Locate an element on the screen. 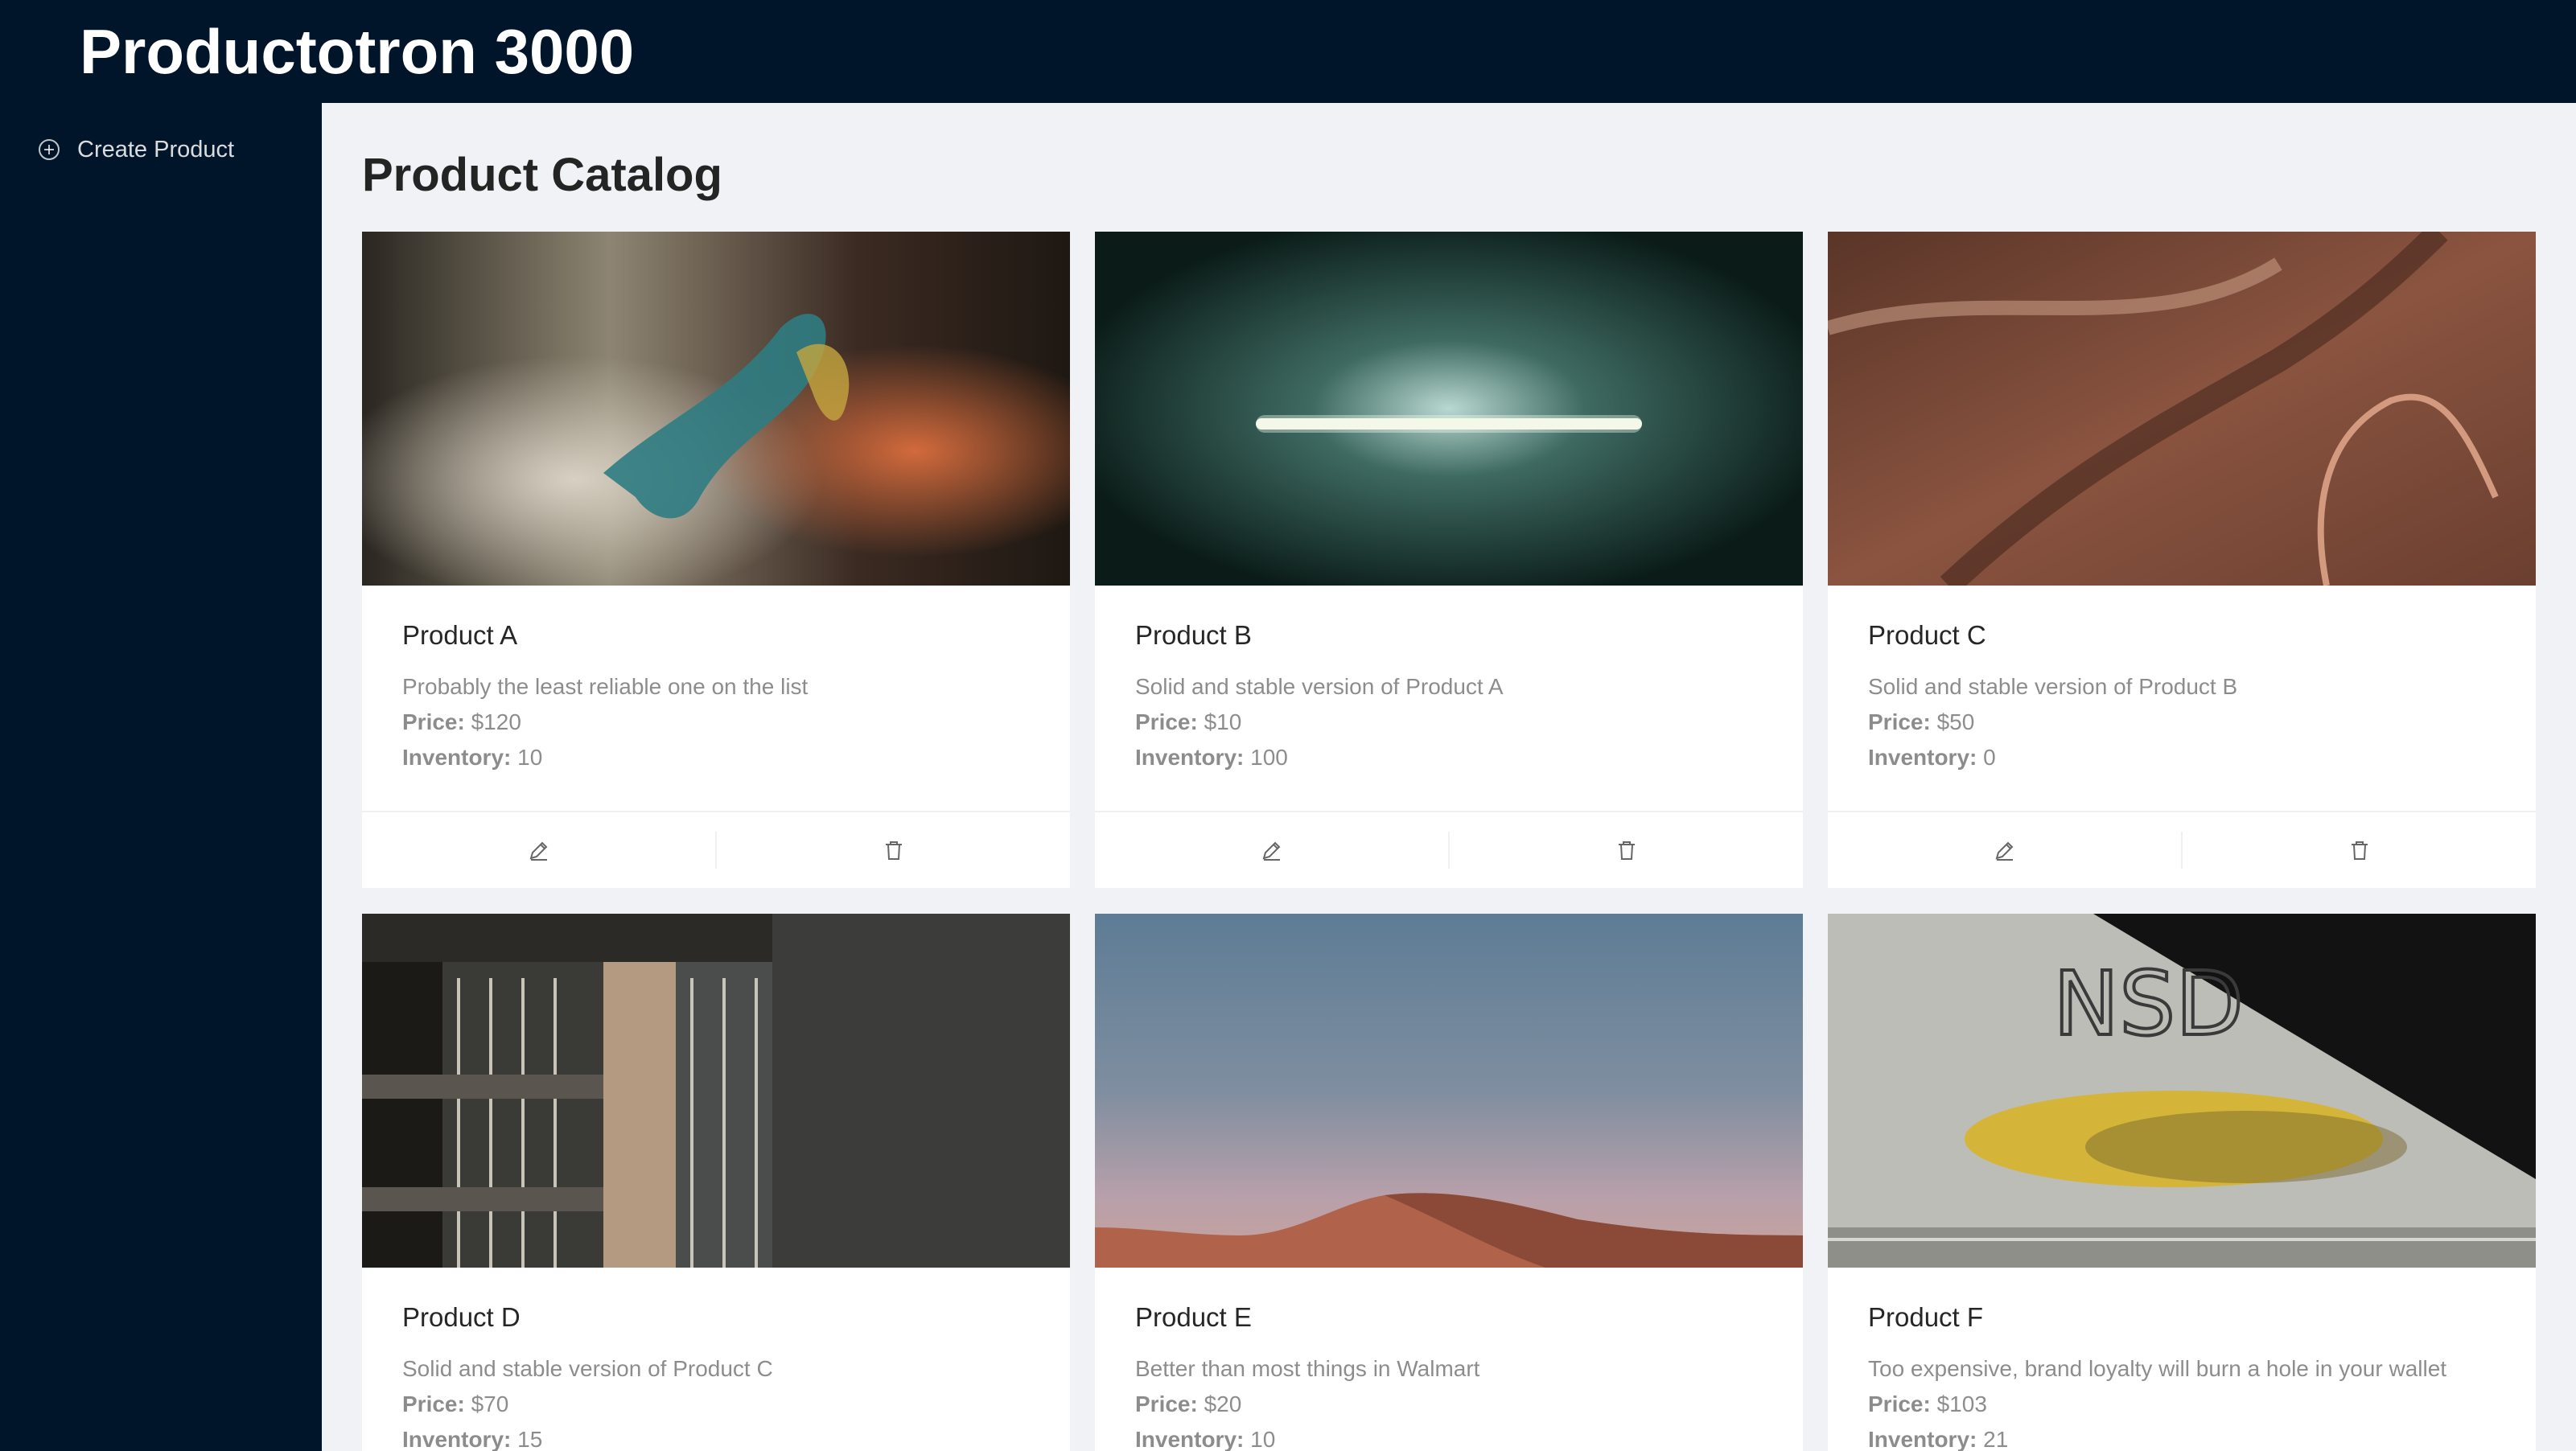 This screenshot has height=1451, width=2576. product-price: Price: $70 is located at coordinates (716, 1405).